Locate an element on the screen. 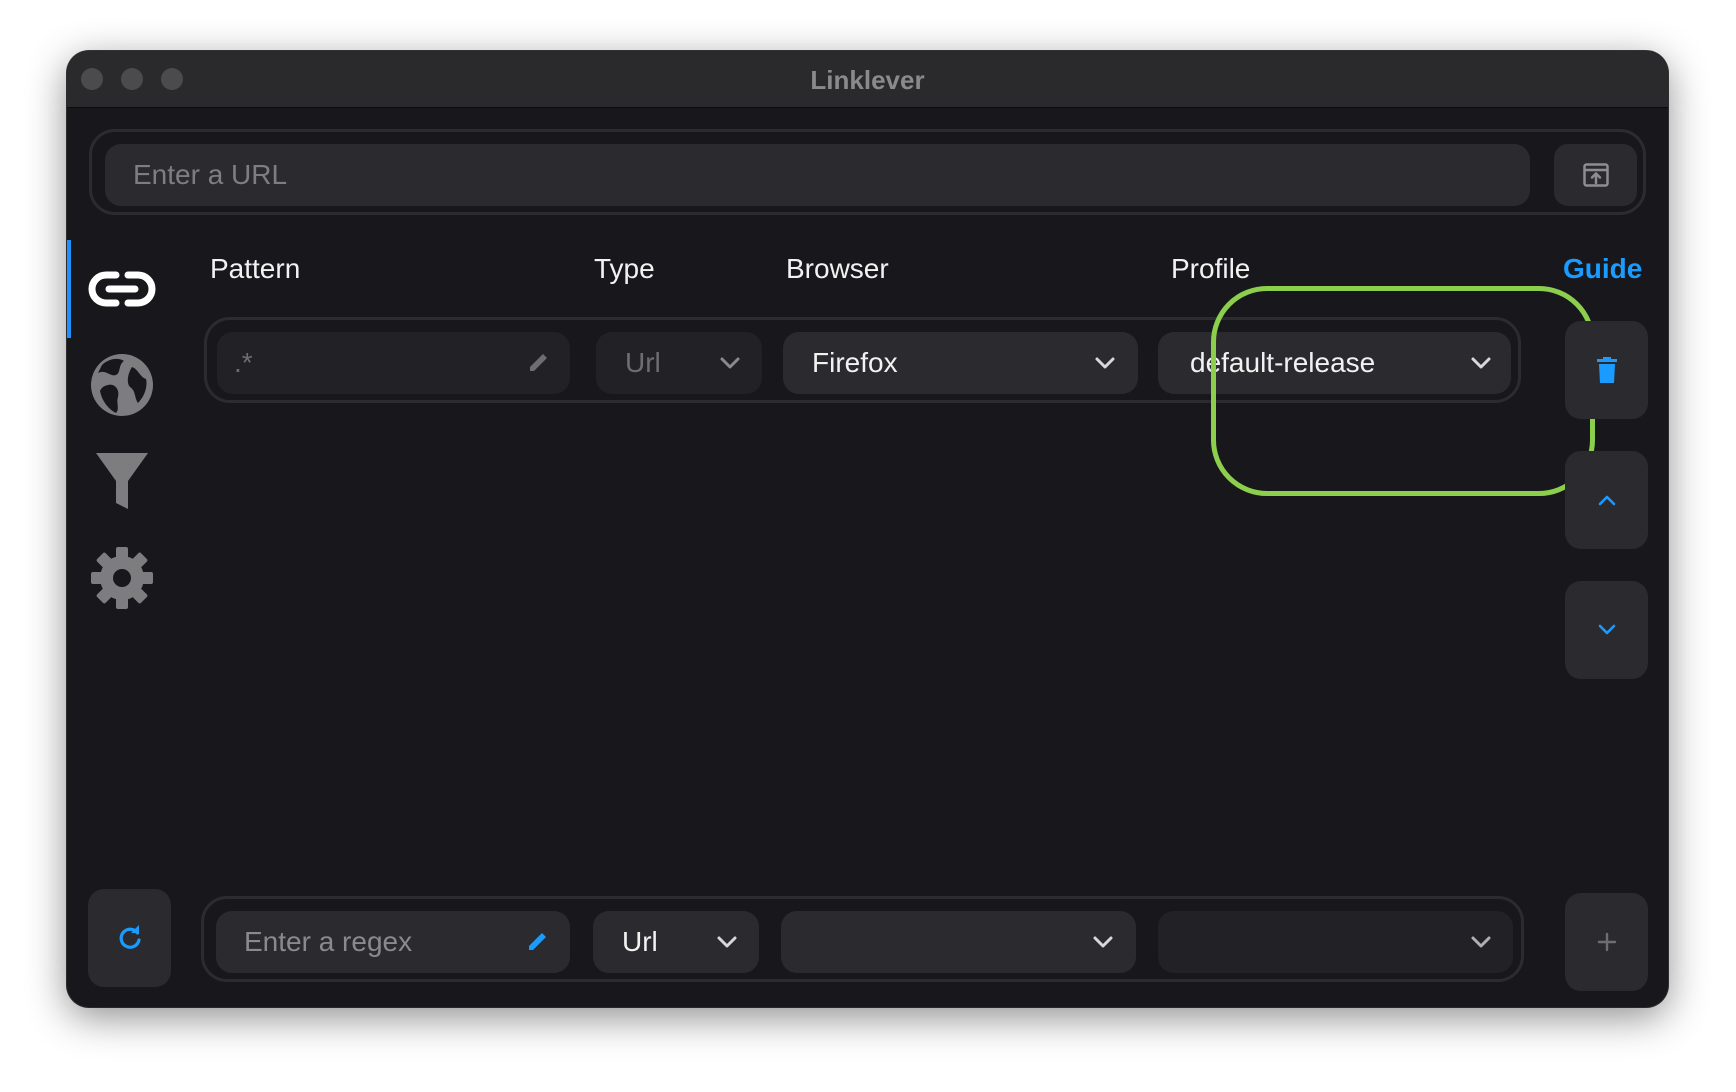  title-bar: Linklever is located at coordinates (867, 79).